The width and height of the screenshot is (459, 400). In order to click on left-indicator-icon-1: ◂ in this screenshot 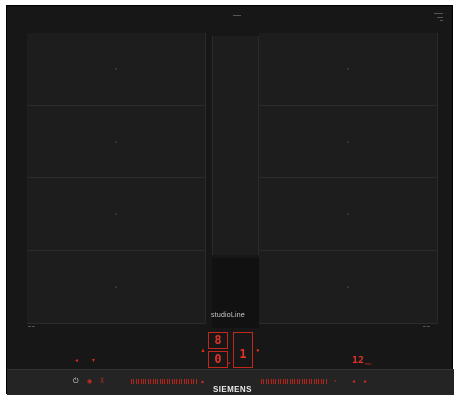, I will do `click(77, 361)`.